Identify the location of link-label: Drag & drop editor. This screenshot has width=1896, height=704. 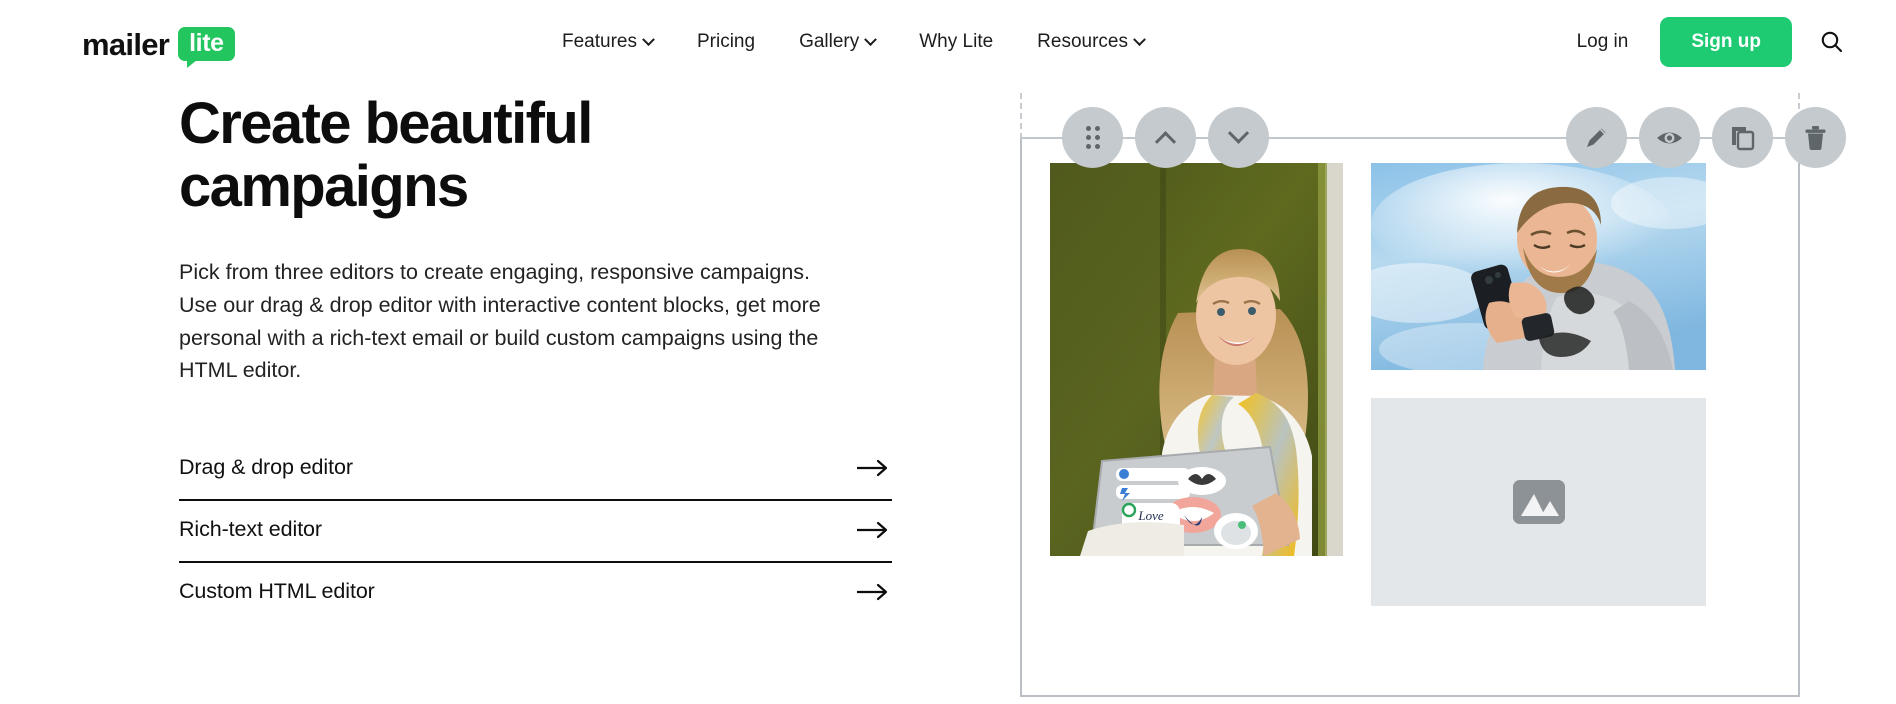
(266, 467).